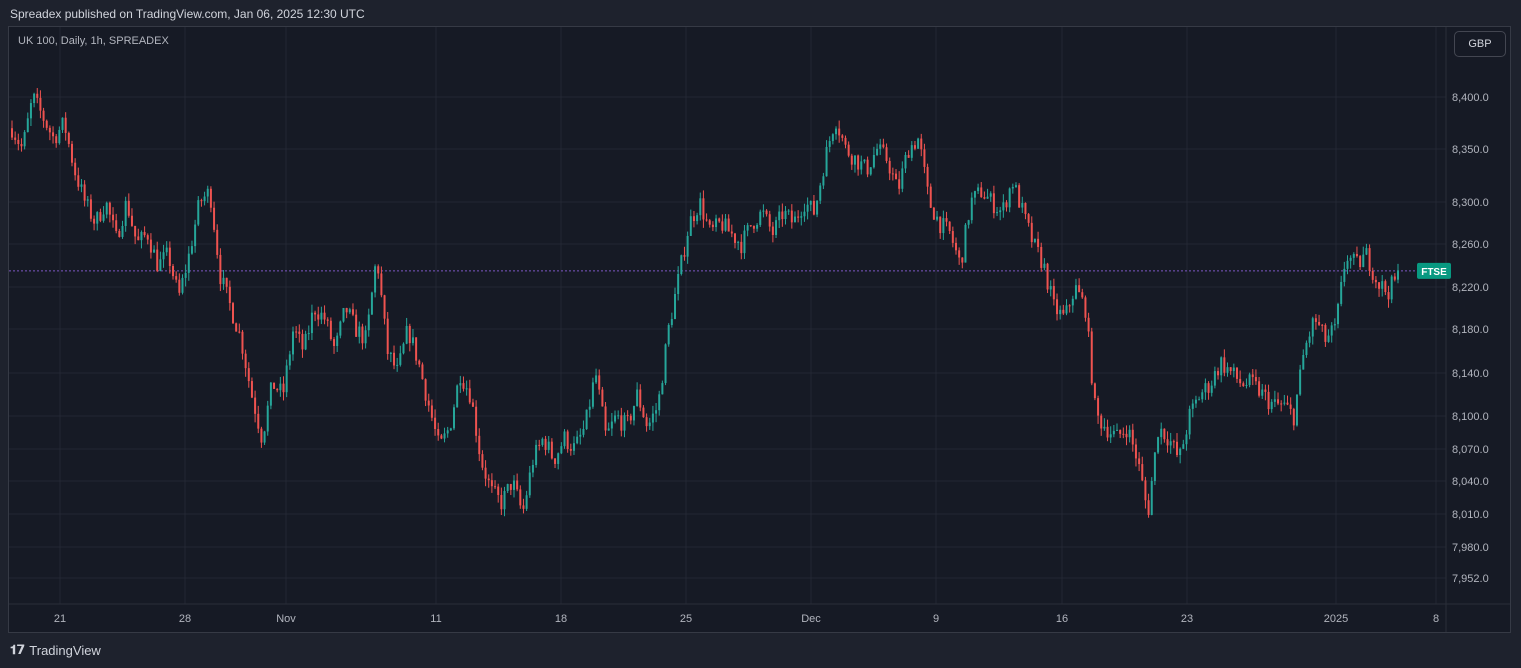 Image resolution: width=1521 pixels, height=668 pixels. Describe the element at coordinates (65, 650) in the screenshot. I see `footer-brand: TradingView` at that location.